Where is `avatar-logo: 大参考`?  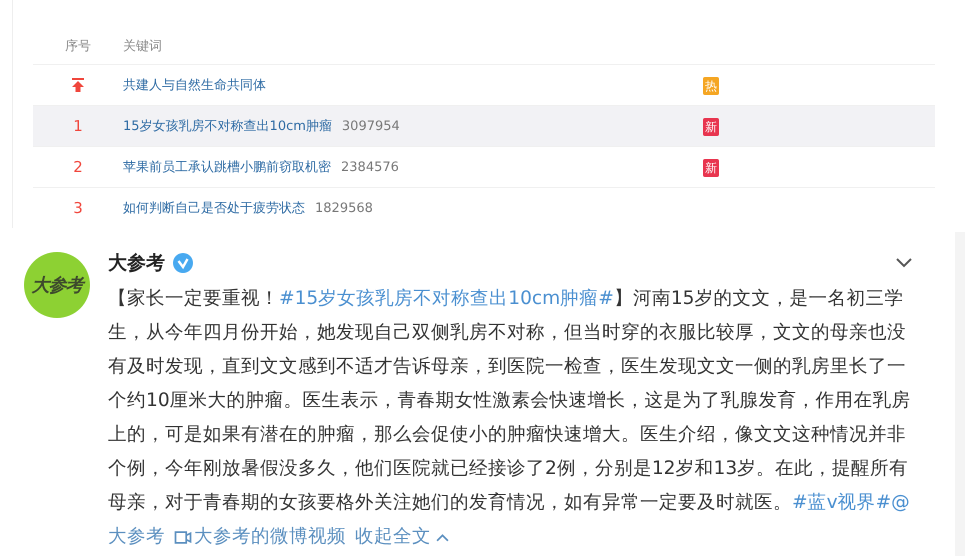
avatar-logo: 大参考 is located at coordinates (57, 285).